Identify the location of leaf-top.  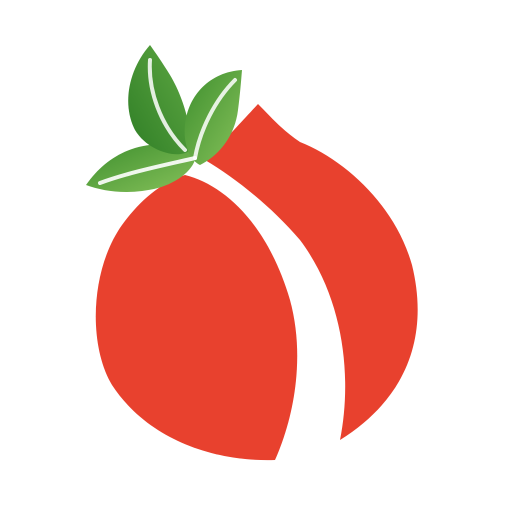
(159, 100).